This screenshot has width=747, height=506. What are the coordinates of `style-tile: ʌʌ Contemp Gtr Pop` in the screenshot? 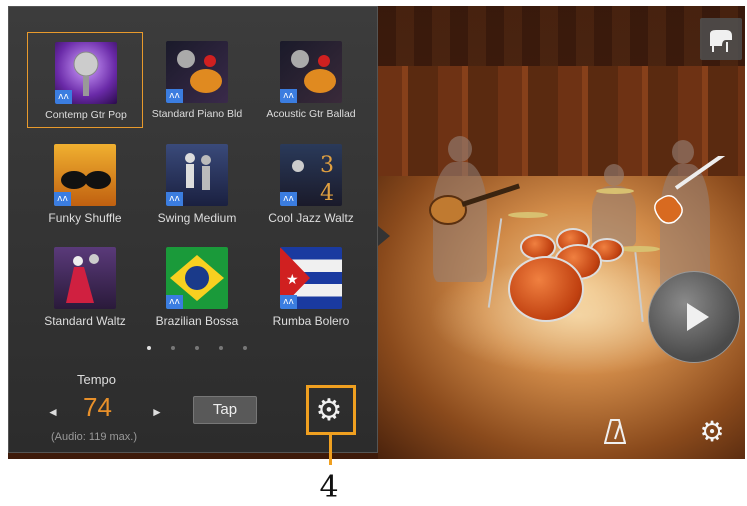 It's located at (85, 80).